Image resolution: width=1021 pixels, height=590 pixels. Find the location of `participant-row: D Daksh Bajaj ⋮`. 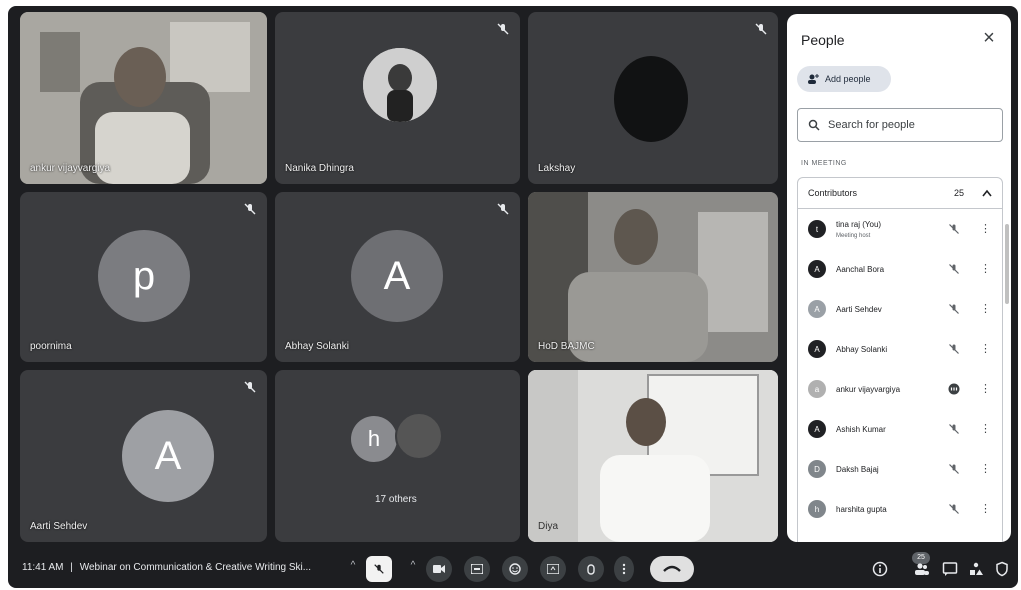

participant-row: D Daksh Bajaj ⋮ is located at coordinates (900, 469).